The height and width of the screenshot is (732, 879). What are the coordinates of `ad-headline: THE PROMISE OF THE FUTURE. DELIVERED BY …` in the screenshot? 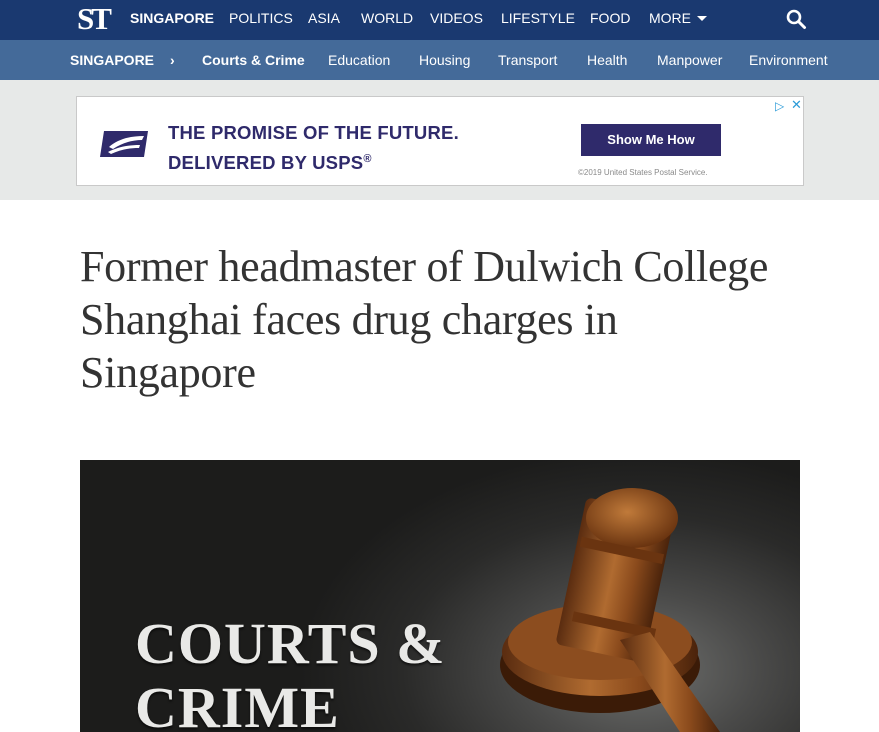 It's located at (368, 148).